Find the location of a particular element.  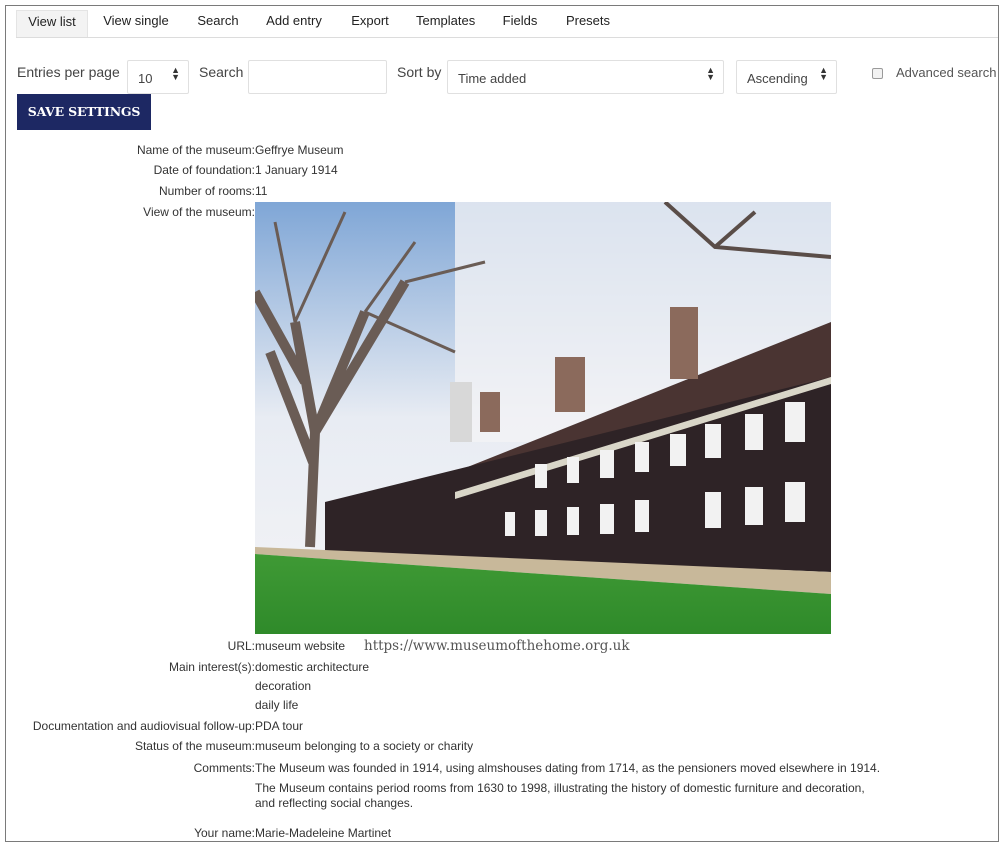

field-value: museum belonging to a society or charity is located at coordinates (364, 746).